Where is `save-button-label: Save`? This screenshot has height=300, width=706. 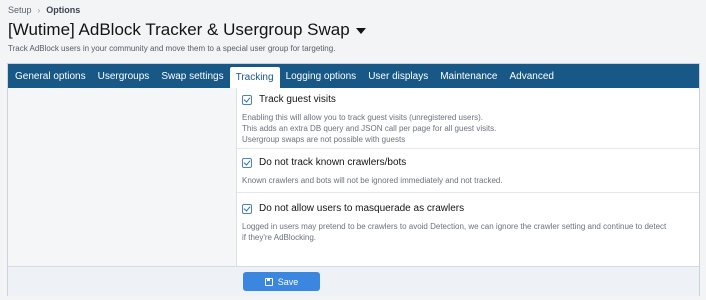 save-button-label: Save is located at coordinates (288, 281).